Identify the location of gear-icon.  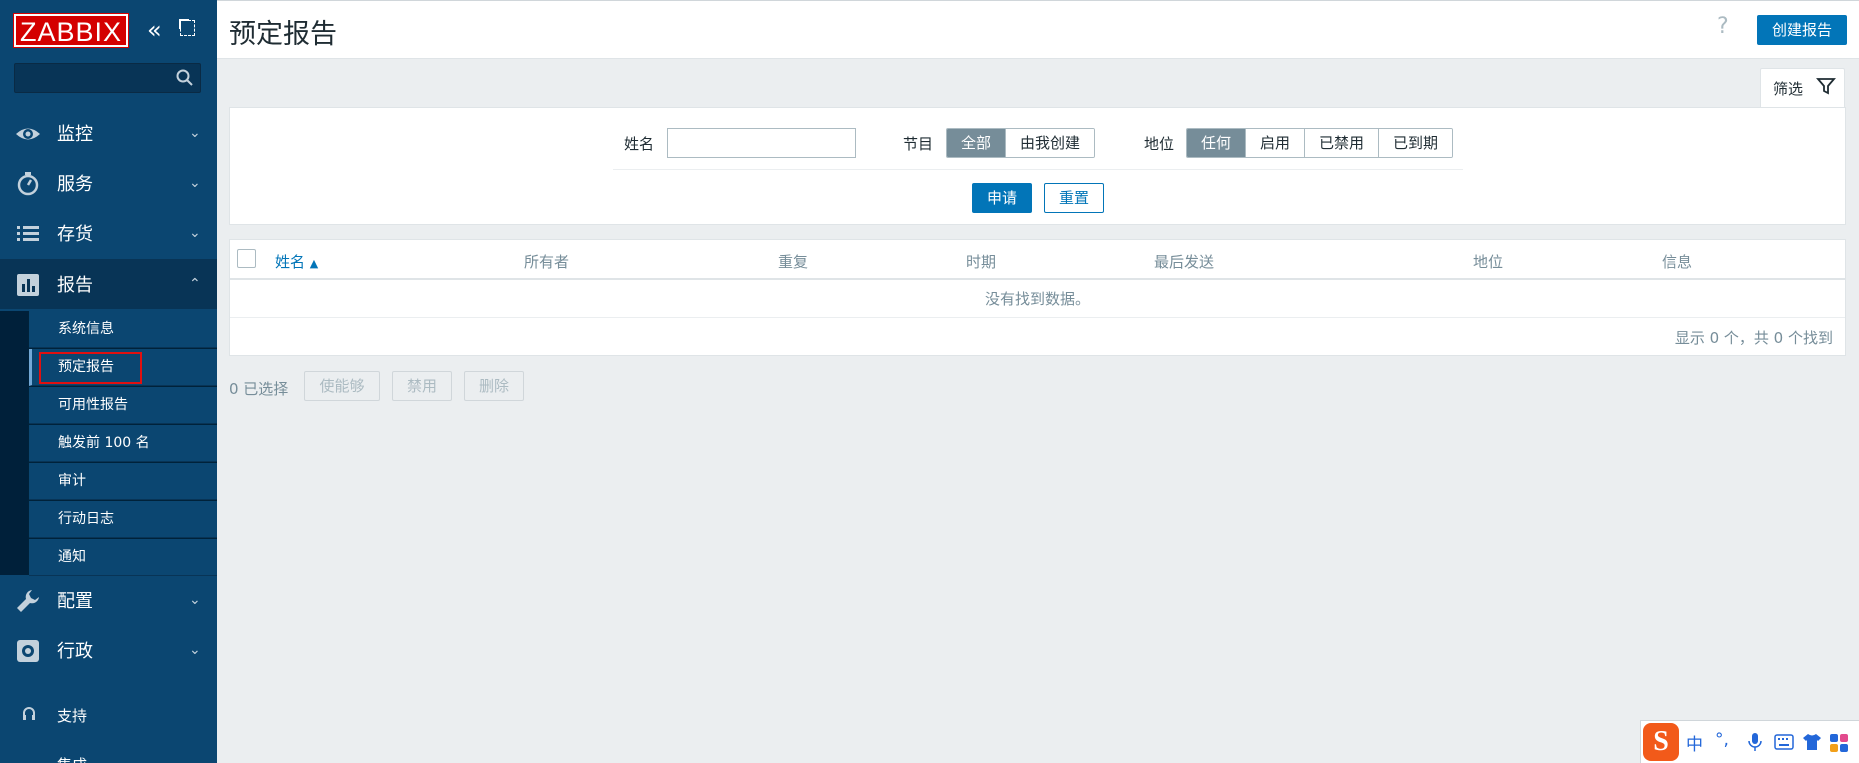
(28, 651).